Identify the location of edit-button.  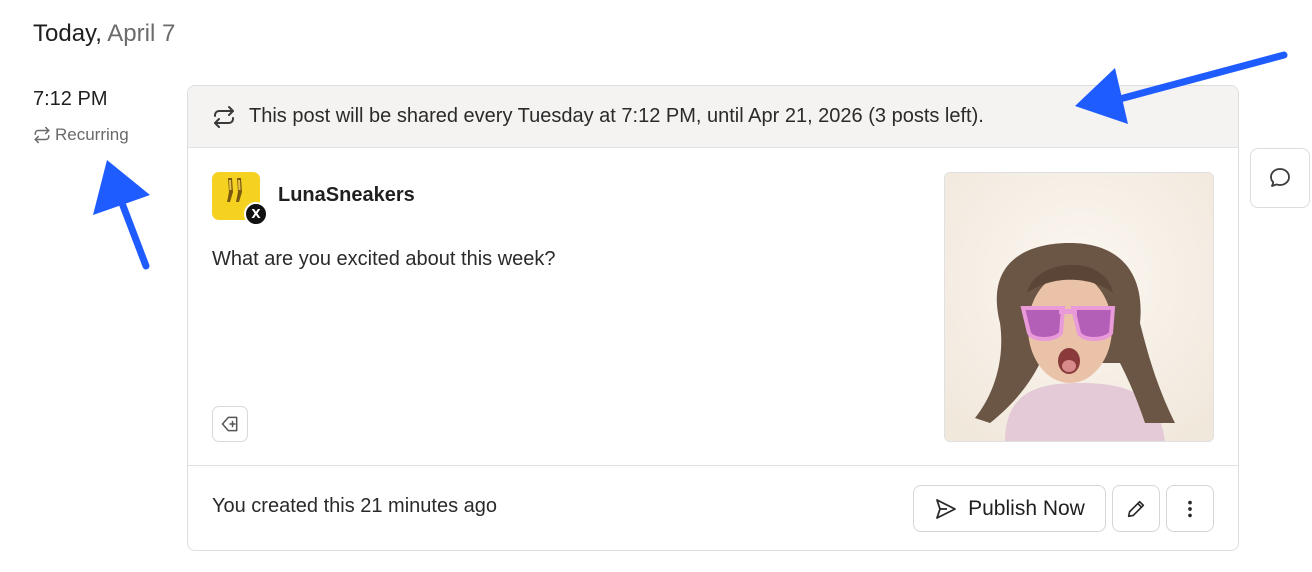
(1136, 508).